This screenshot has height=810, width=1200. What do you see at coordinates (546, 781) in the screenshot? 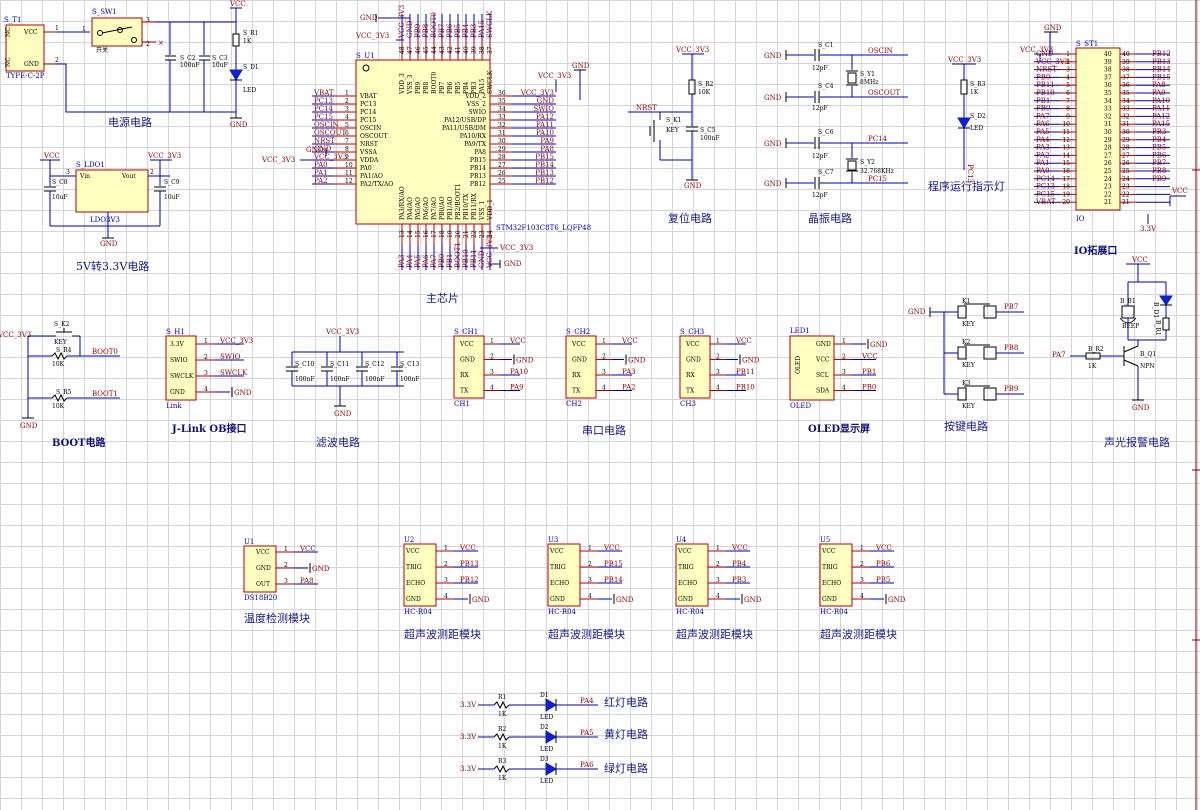
I see `light-d-val-2: LED` at bounding box center [546, 781].